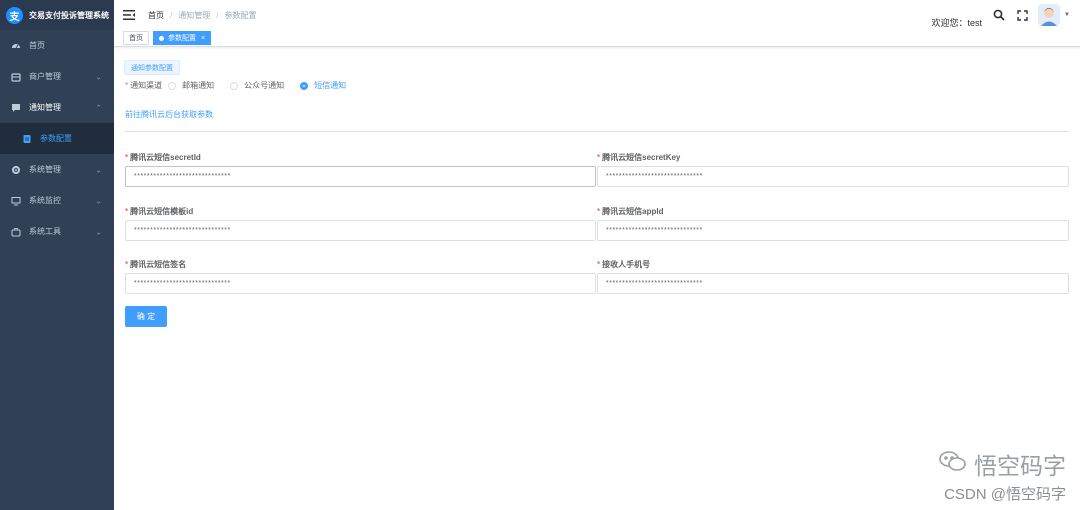 This screenshot has height=510, width=1080. Describe the element at coordinates (1022, 15) in the screenshot. I see `fullscreen-icon` at that location.